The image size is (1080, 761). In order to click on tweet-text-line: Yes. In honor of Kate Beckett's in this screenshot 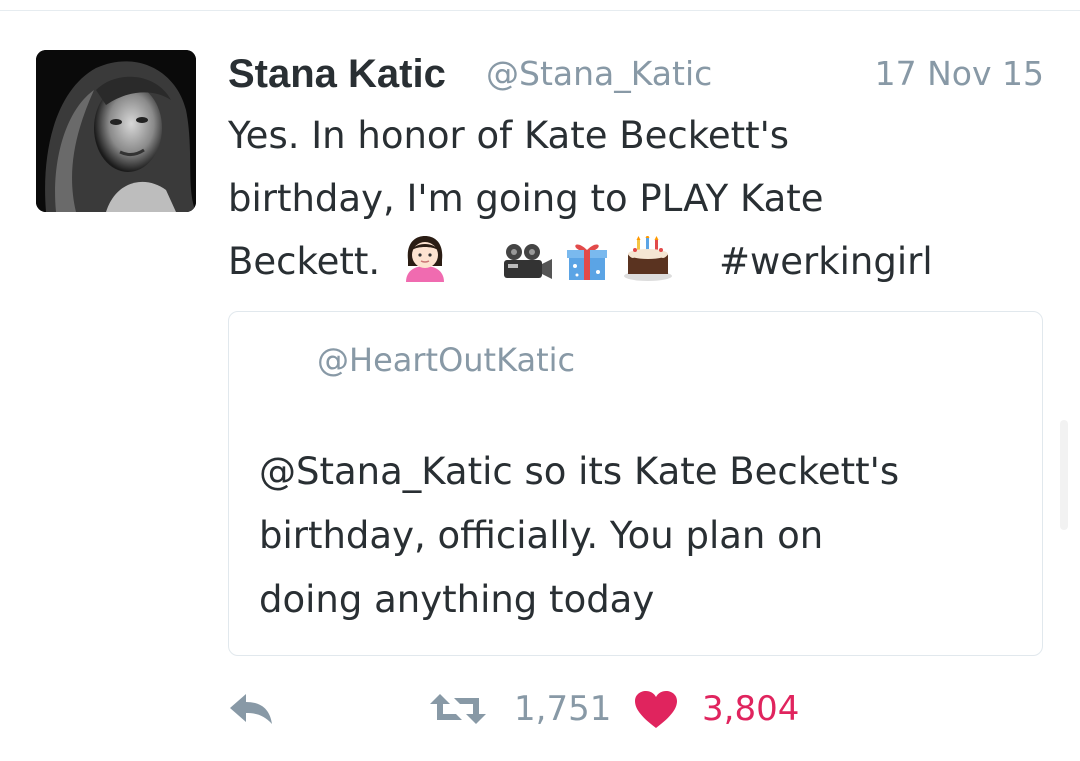, I will do `click(509, 135)`.